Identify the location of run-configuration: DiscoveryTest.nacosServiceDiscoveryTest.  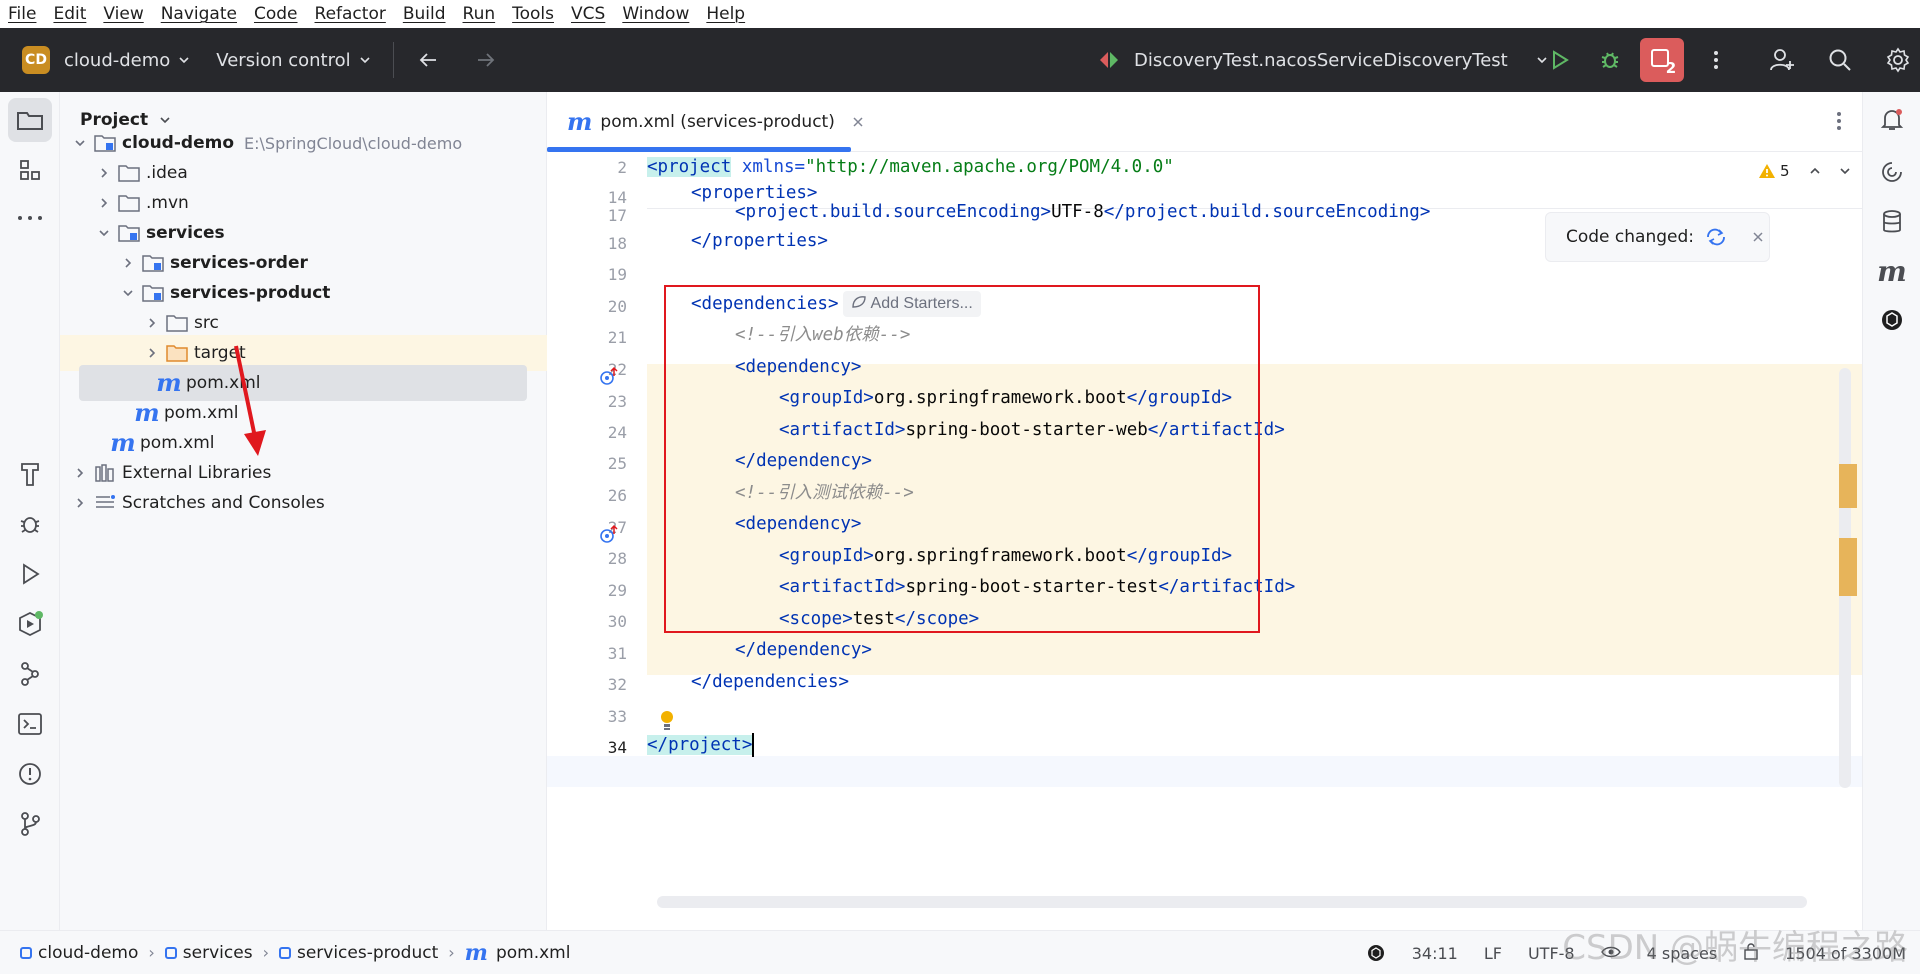
(1327, 60).